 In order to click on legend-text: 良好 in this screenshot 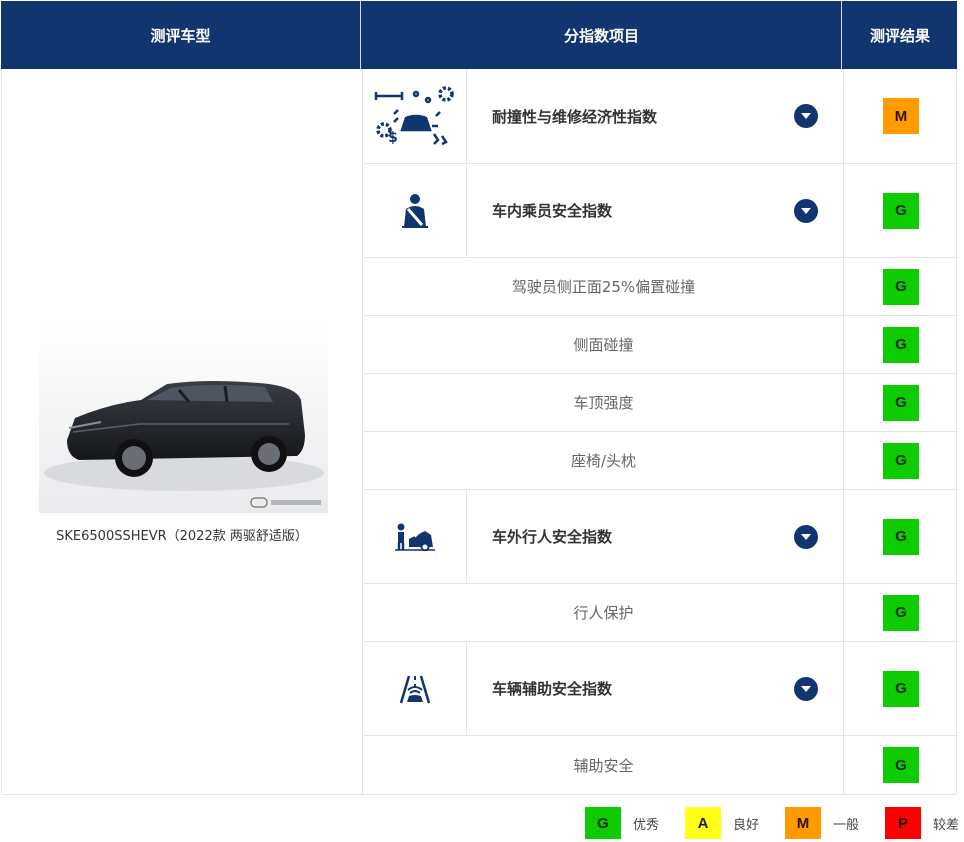, I will do `click(746, 825)`.